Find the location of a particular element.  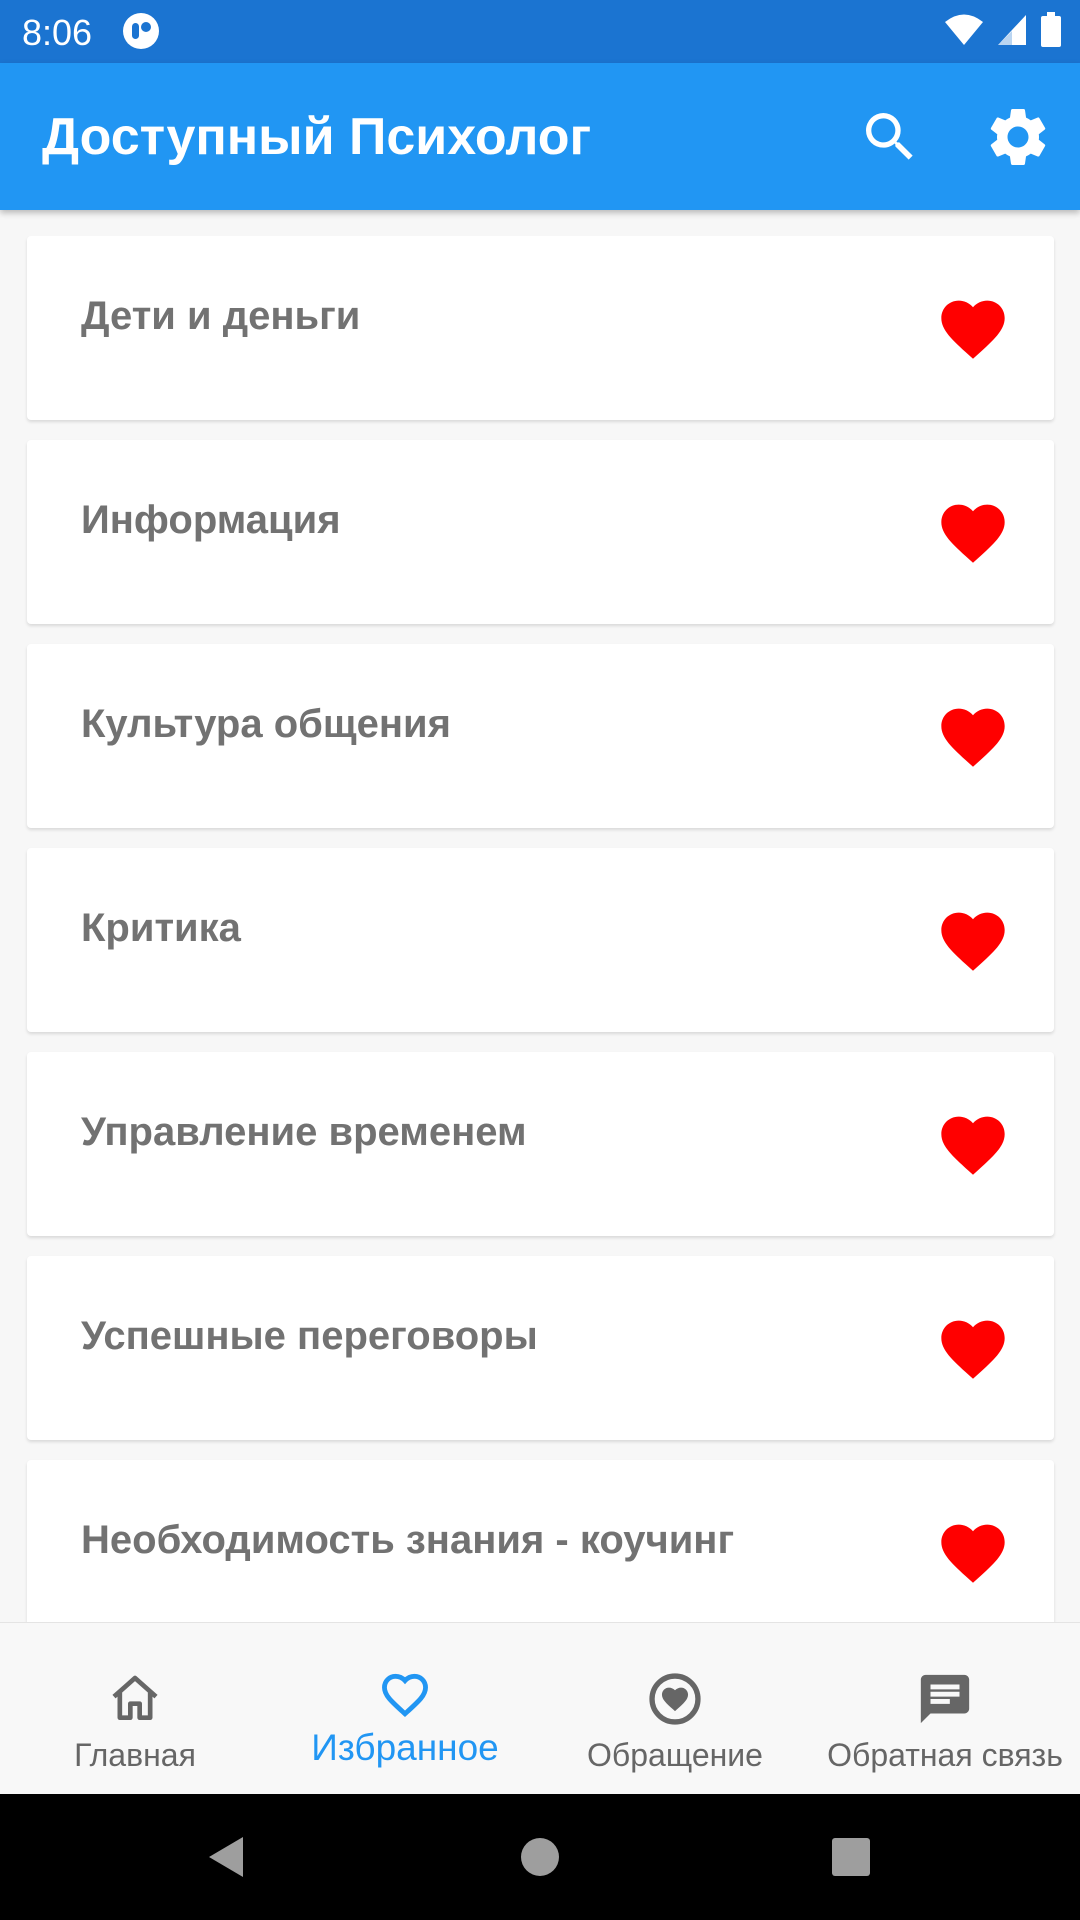

list-item-label: Успешные переговоры is located at coordinates (309, 1336).